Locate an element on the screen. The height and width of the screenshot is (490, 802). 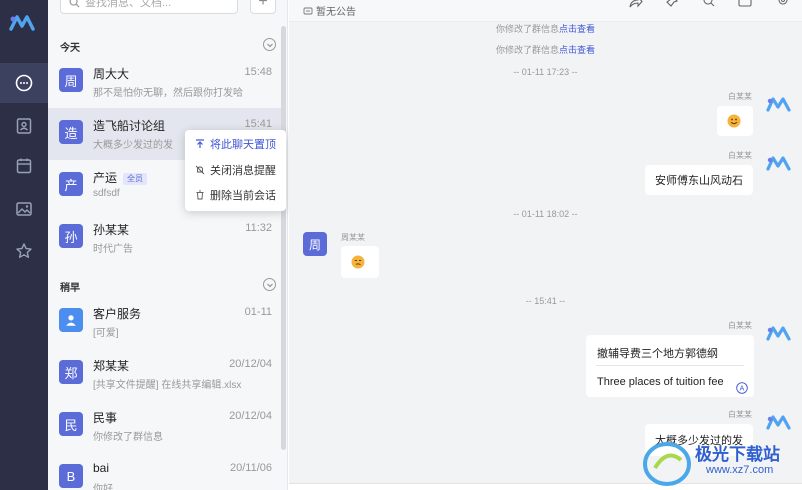
avatar: 孙 is located at coordinates (71, 236).